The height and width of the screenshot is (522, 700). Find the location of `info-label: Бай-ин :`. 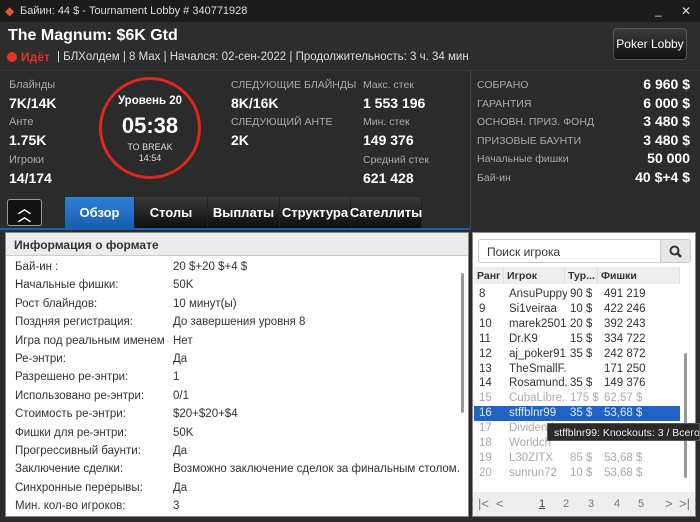

info-label: Бай-ин : is located at coordinates (37, 267).